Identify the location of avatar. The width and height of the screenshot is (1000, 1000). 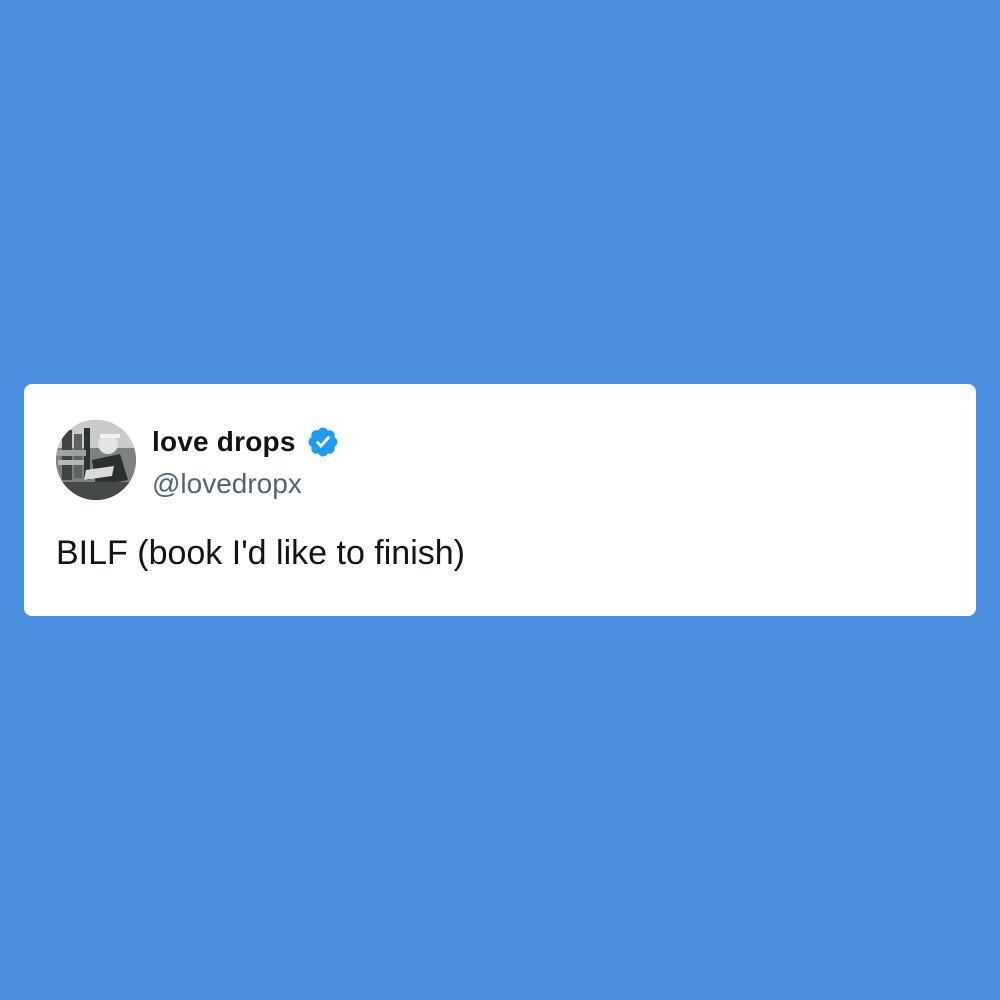
(96, 460).